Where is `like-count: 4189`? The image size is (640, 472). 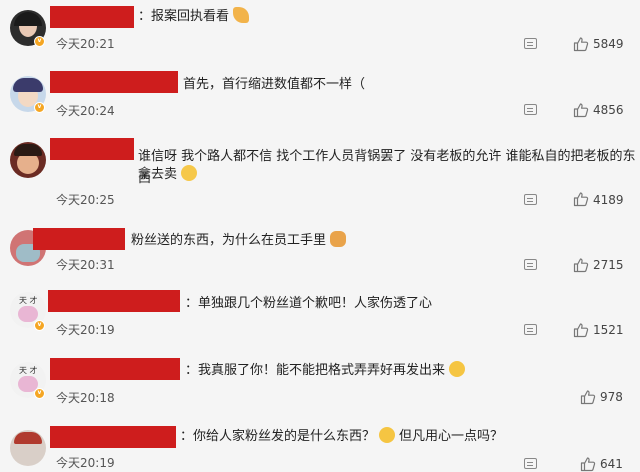 like-count: 4189 is located at coordinates (608, 200).